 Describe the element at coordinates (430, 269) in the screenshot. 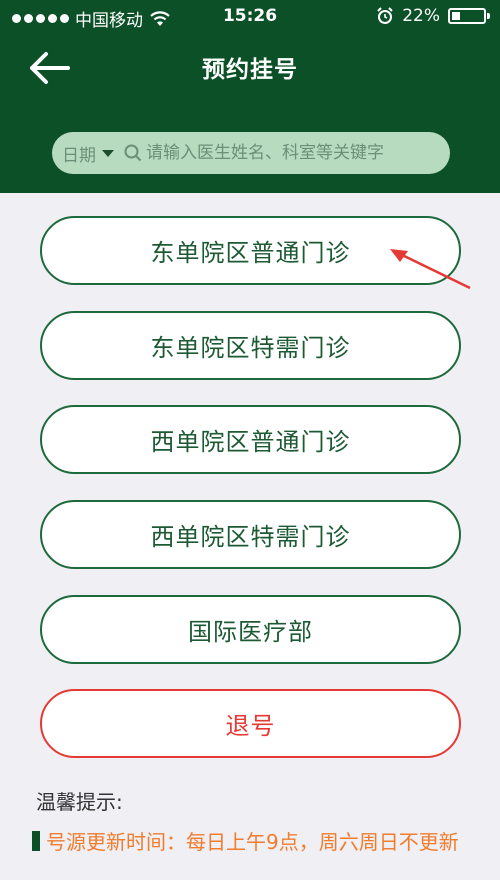

I see `annotation-arrow-icon` at that location.